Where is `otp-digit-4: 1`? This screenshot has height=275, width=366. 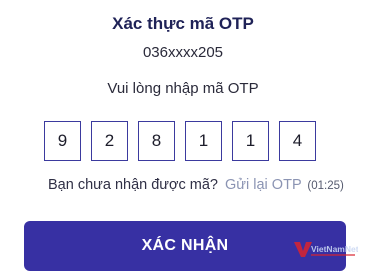
otp-digit-4: 1 is located at coordinates (203, 141).